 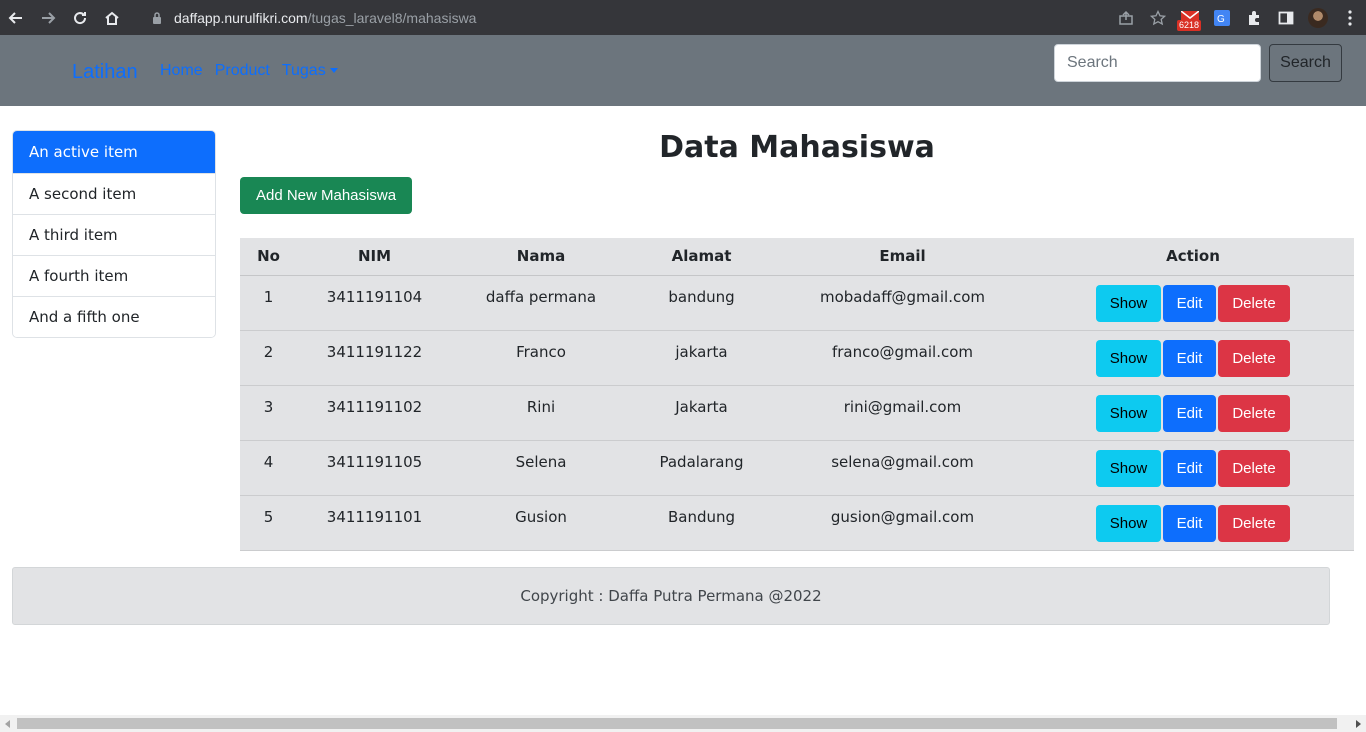 I want to click on translate-icon: G, so click(x=1222, y=17).